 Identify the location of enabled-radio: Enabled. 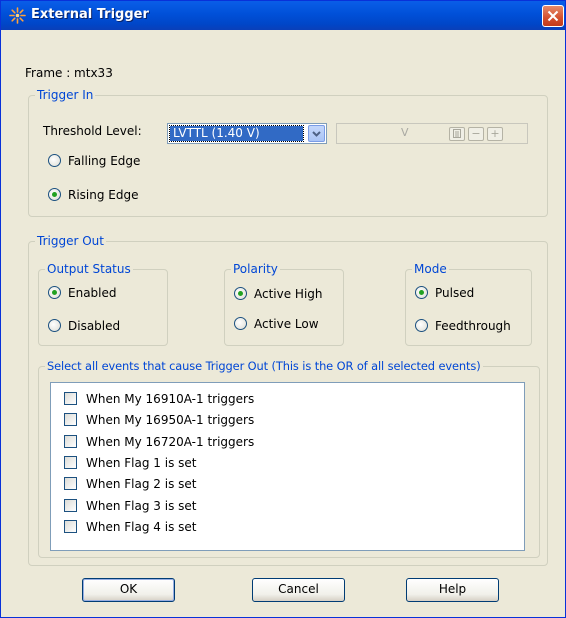
(82, 293).